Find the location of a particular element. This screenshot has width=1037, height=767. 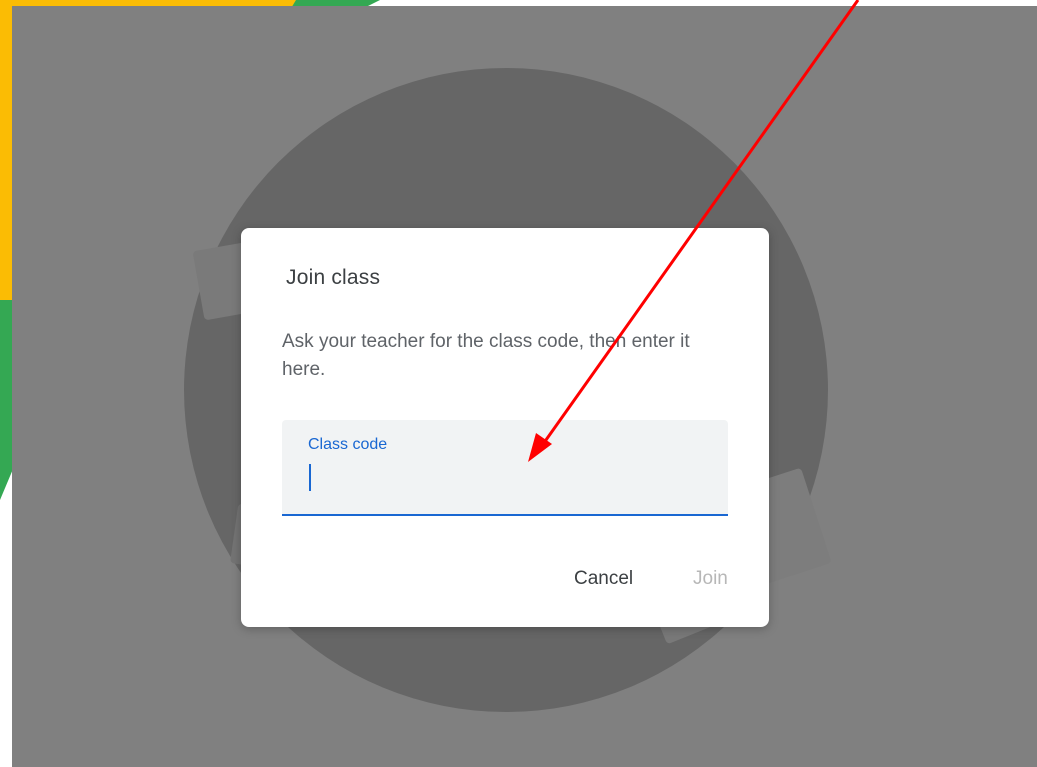

text-caret is located at coordinates (310, 477).